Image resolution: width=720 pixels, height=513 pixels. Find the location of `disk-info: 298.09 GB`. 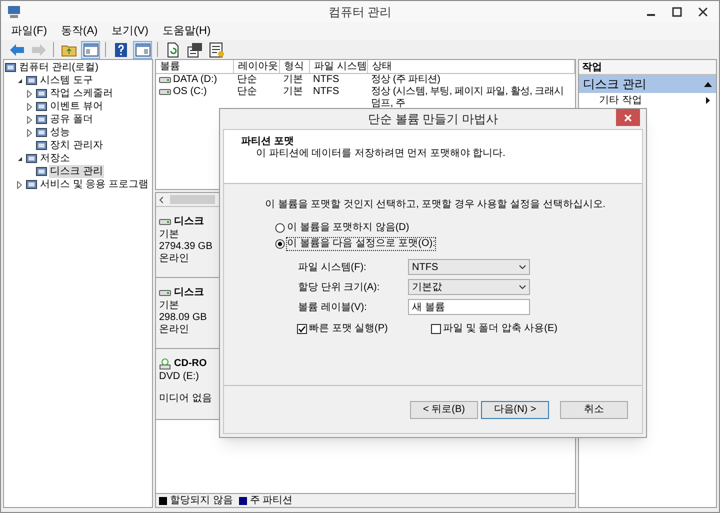

disk-info: 298.09 GB is located at coordinates (183, 318).